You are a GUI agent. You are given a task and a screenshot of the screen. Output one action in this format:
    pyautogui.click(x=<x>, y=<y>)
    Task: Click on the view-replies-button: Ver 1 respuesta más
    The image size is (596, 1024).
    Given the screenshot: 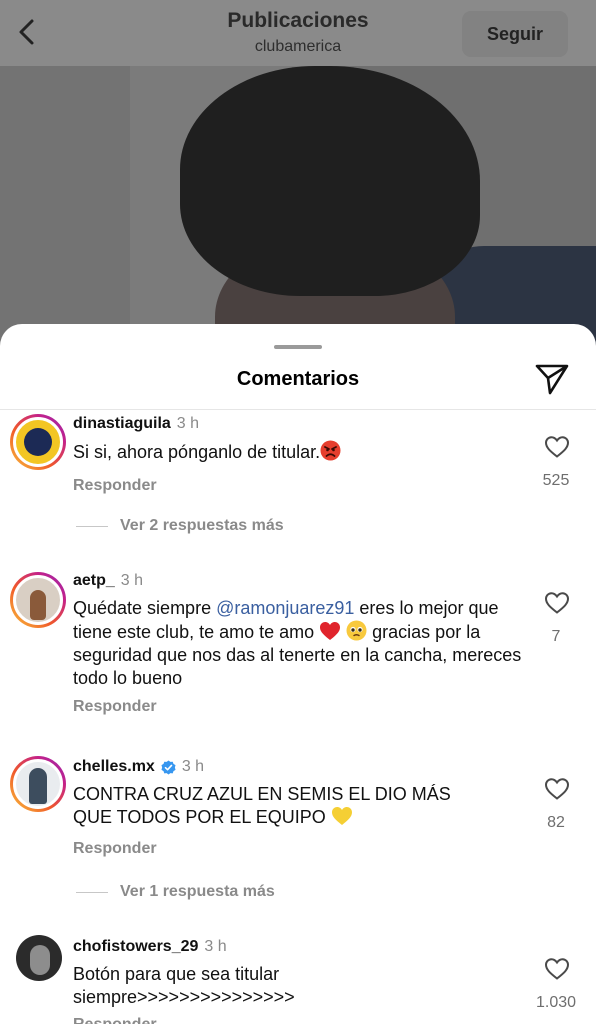 What is the action you would take?
    pyautogui.click(x=175, y=892)
    